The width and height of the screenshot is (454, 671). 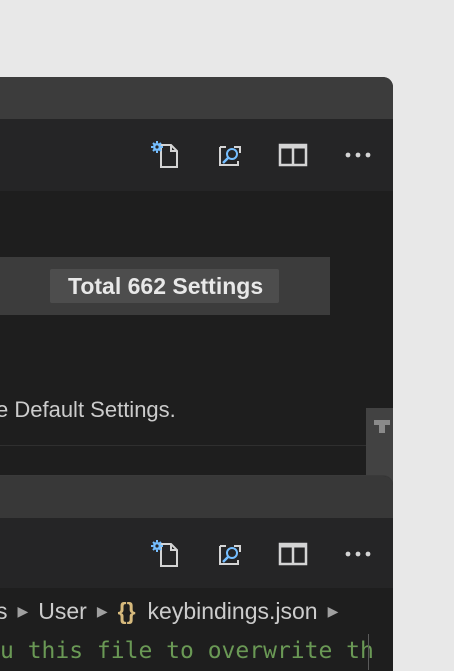 What do you see at coordinates (126, 610) in the screenshot?
I see `json-file-icon: {}` at bounding box center [126, 610].